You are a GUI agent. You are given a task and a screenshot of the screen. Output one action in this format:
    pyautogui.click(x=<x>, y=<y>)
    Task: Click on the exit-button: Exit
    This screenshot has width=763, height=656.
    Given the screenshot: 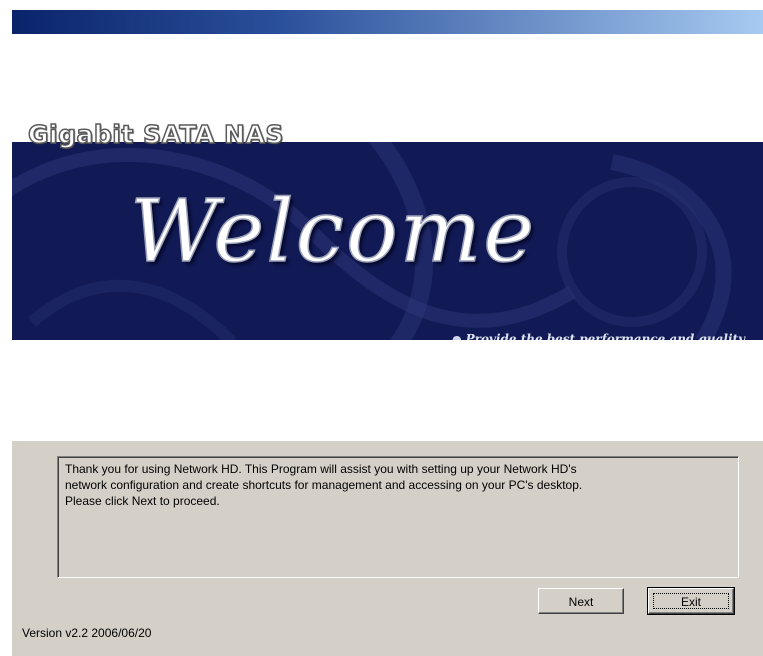 What is the action you would take?
    pyautogui.click(x=691, y=601)
    